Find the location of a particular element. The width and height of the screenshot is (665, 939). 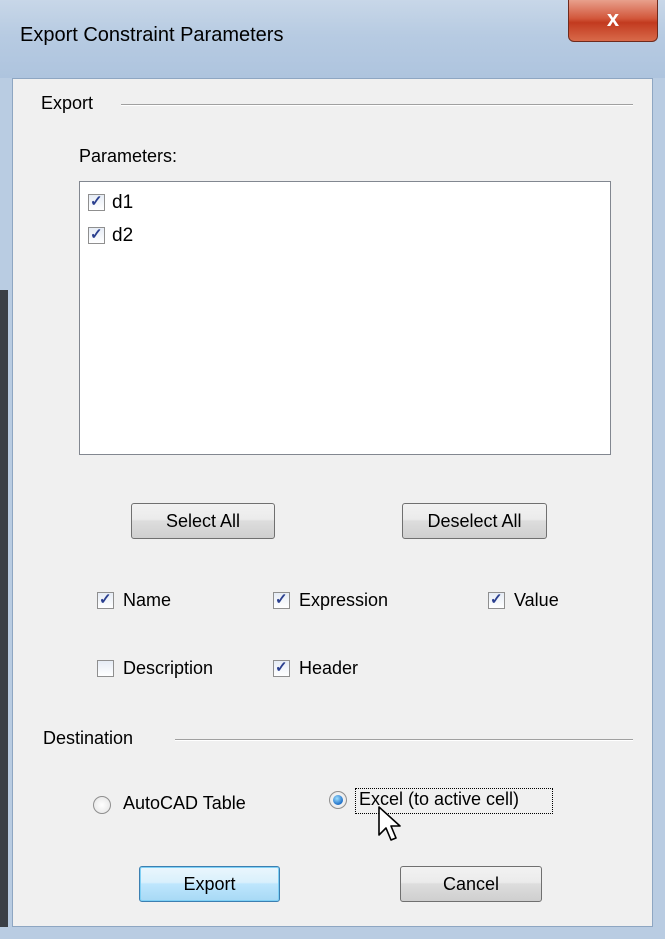

name-checkbox: ✓ is located at coordinates (105, 600).